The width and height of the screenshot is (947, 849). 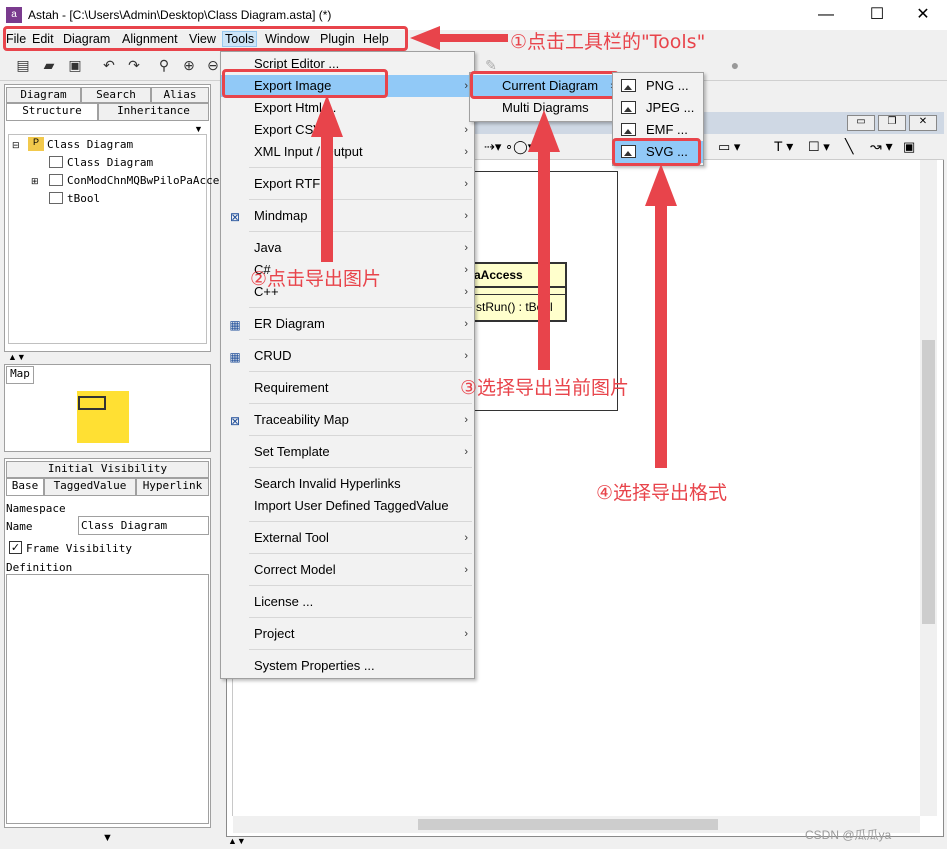 I want to click on annotation-step3: ③选择导出当前图片, so click(x=545, y=388).